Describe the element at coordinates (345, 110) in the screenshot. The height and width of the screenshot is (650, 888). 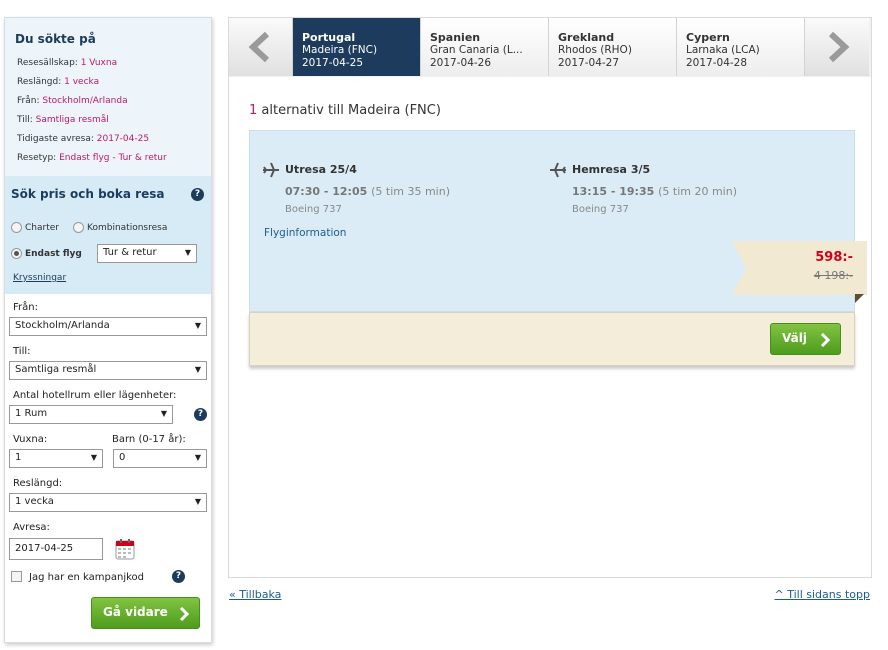
I see `results-heading: 1 alternativ till Madeira (FNC)` at that location.